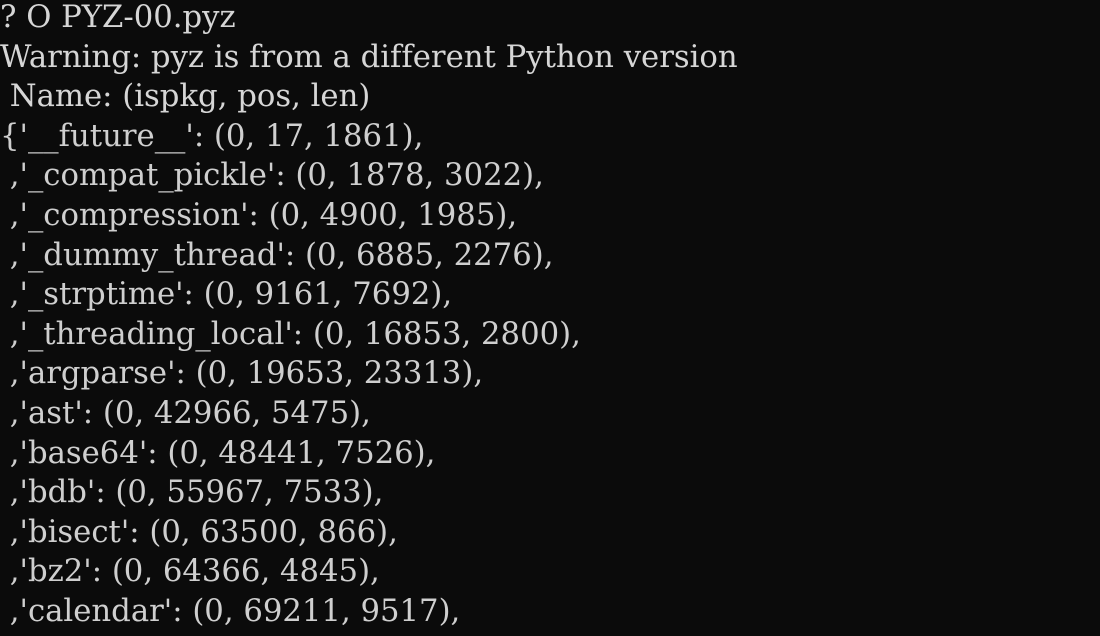  I want to click on archive-entry-line: ,'_strptime': (0, 9161, 7692),, so click(226, 294).